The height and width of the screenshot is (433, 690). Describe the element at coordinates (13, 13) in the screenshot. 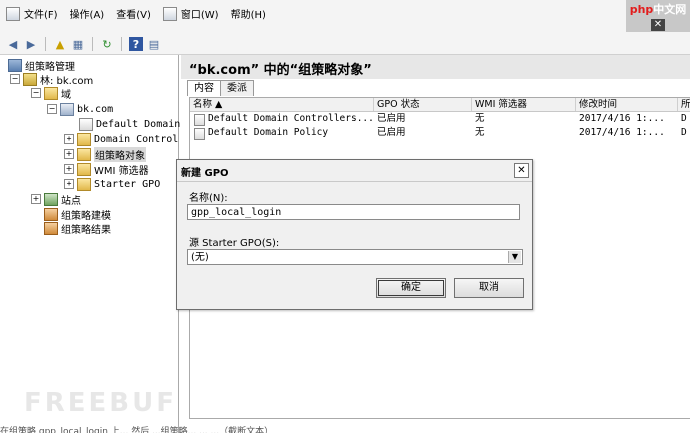

I see `app-icon` at that location.